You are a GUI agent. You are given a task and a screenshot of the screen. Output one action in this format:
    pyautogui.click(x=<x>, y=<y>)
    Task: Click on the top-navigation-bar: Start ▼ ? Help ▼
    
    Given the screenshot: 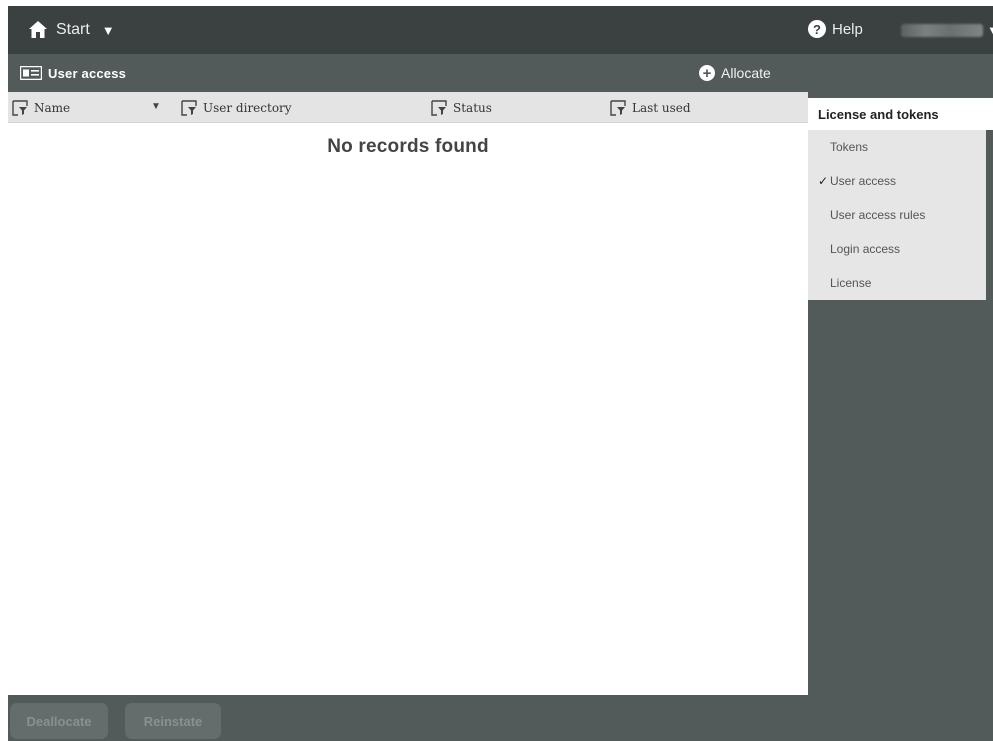 What is the action you would take?
    pyautogui.click(x=500, y=30)
    